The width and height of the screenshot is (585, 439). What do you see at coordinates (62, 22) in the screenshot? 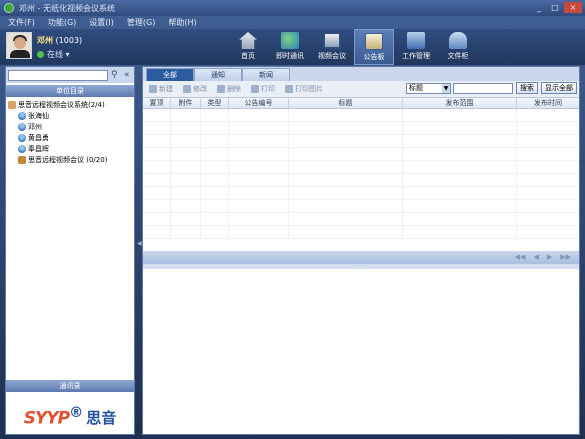
I see `menu-function: 功能(G)` at bounding box center [62, 22].